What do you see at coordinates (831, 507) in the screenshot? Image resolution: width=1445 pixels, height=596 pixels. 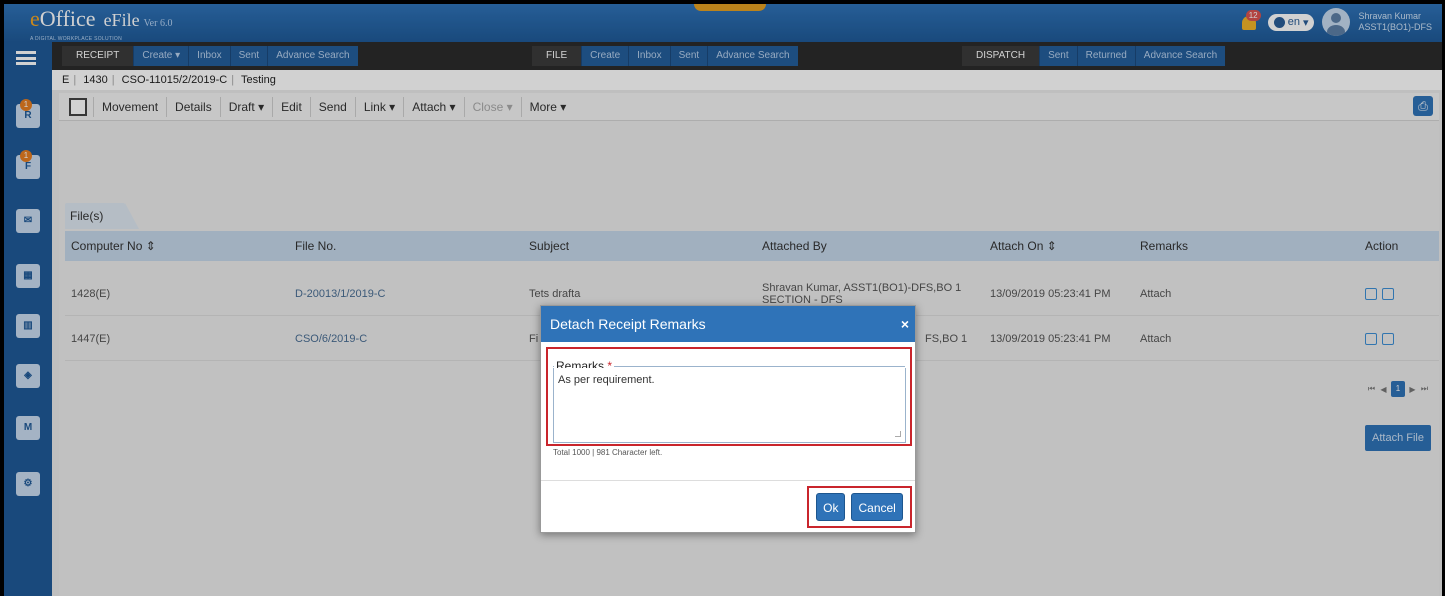 I see `ok-button: Ok` at bounding box center [831, 507].